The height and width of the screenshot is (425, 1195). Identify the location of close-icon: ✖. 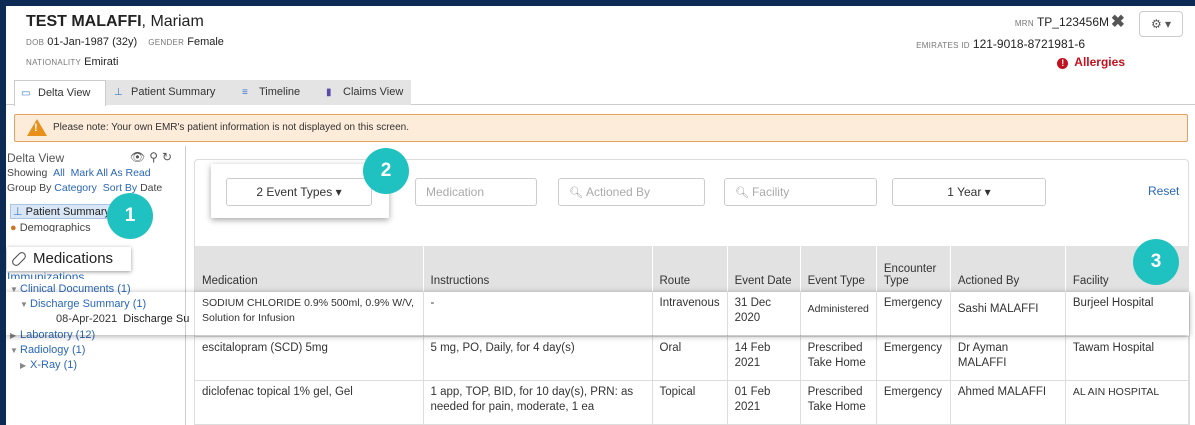
(1118, 22).